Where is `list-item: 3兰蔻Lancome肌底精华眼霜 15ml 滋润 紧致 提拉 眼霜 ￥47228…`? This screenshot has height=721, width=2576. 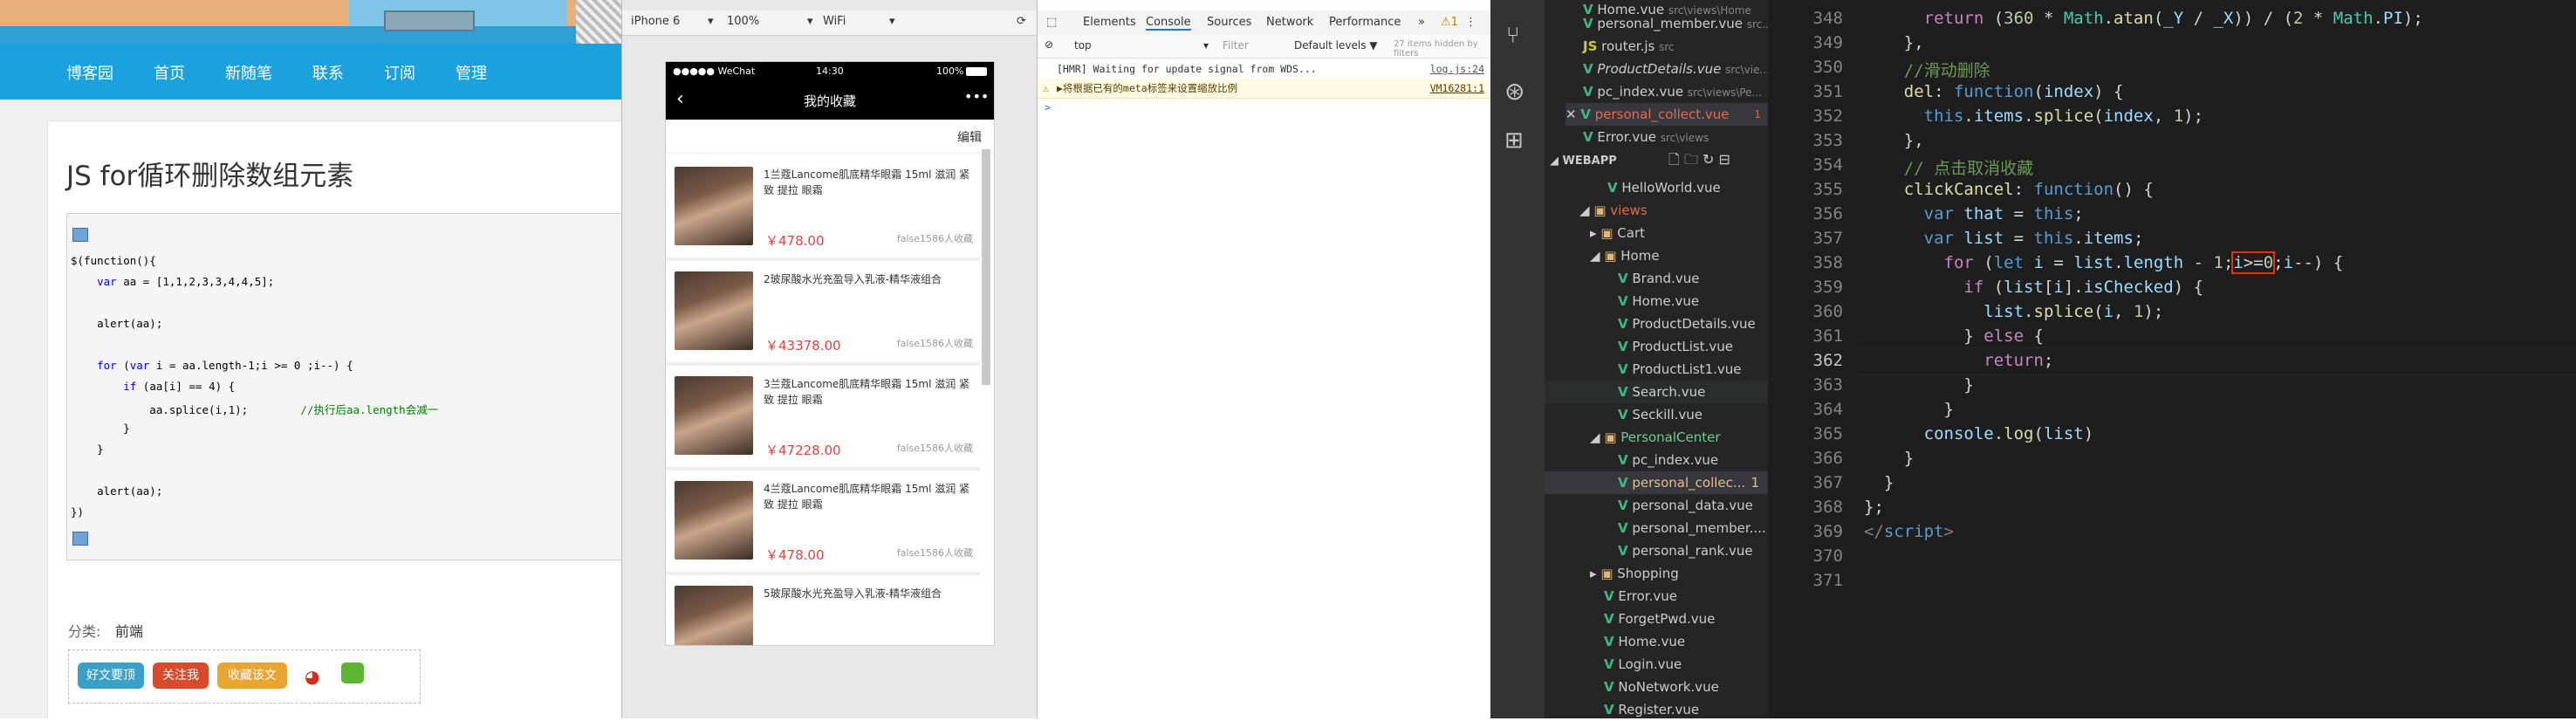 list-item: 3兰蔻Lancome肌底精华眼霜 15ml 滋润 紧致 提拉 眼霜 ￥47228… is located at coordinates (823, 419).